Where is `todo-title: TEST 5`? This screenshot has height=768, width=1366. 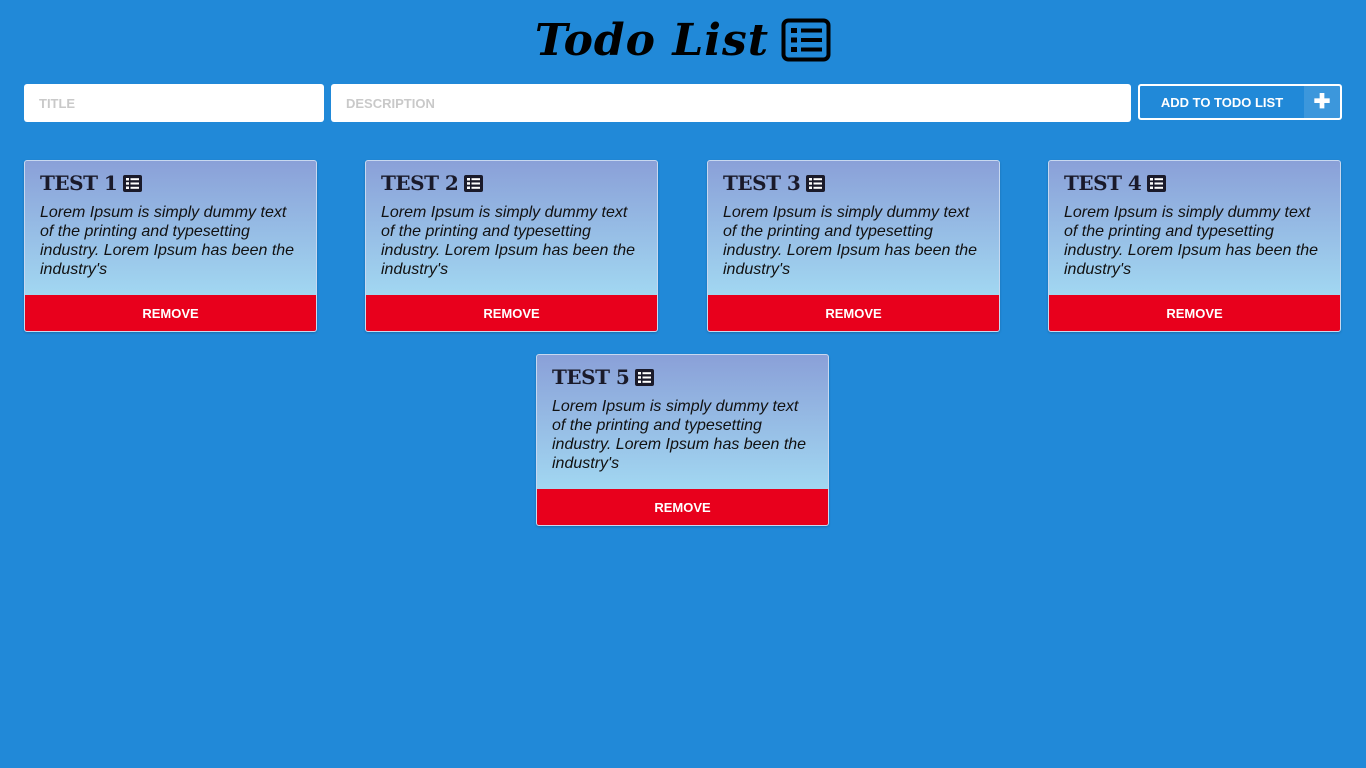 todo-title: TEST 5 is located at coordinates (591, 377).